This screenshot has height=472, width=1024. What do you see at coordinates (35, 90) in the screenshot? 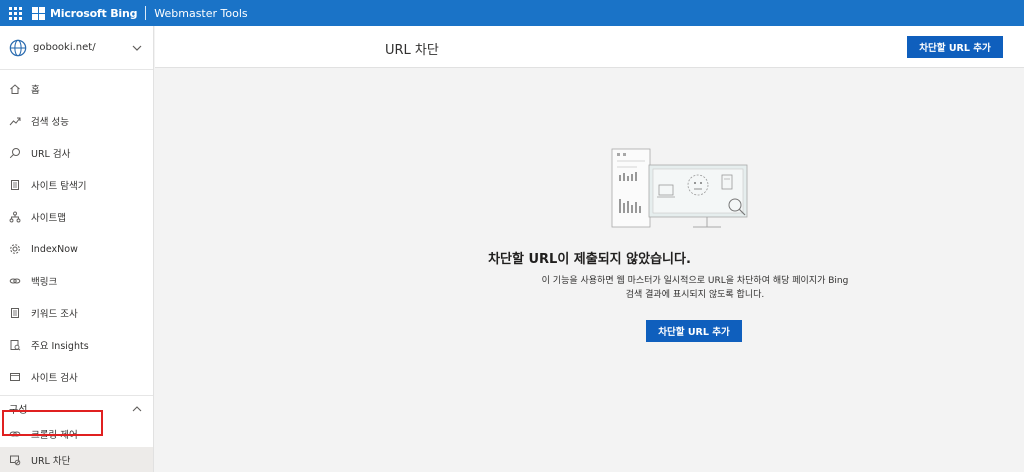
I see `sidebar-item-label: 홈` at bounding box center [35, 90].